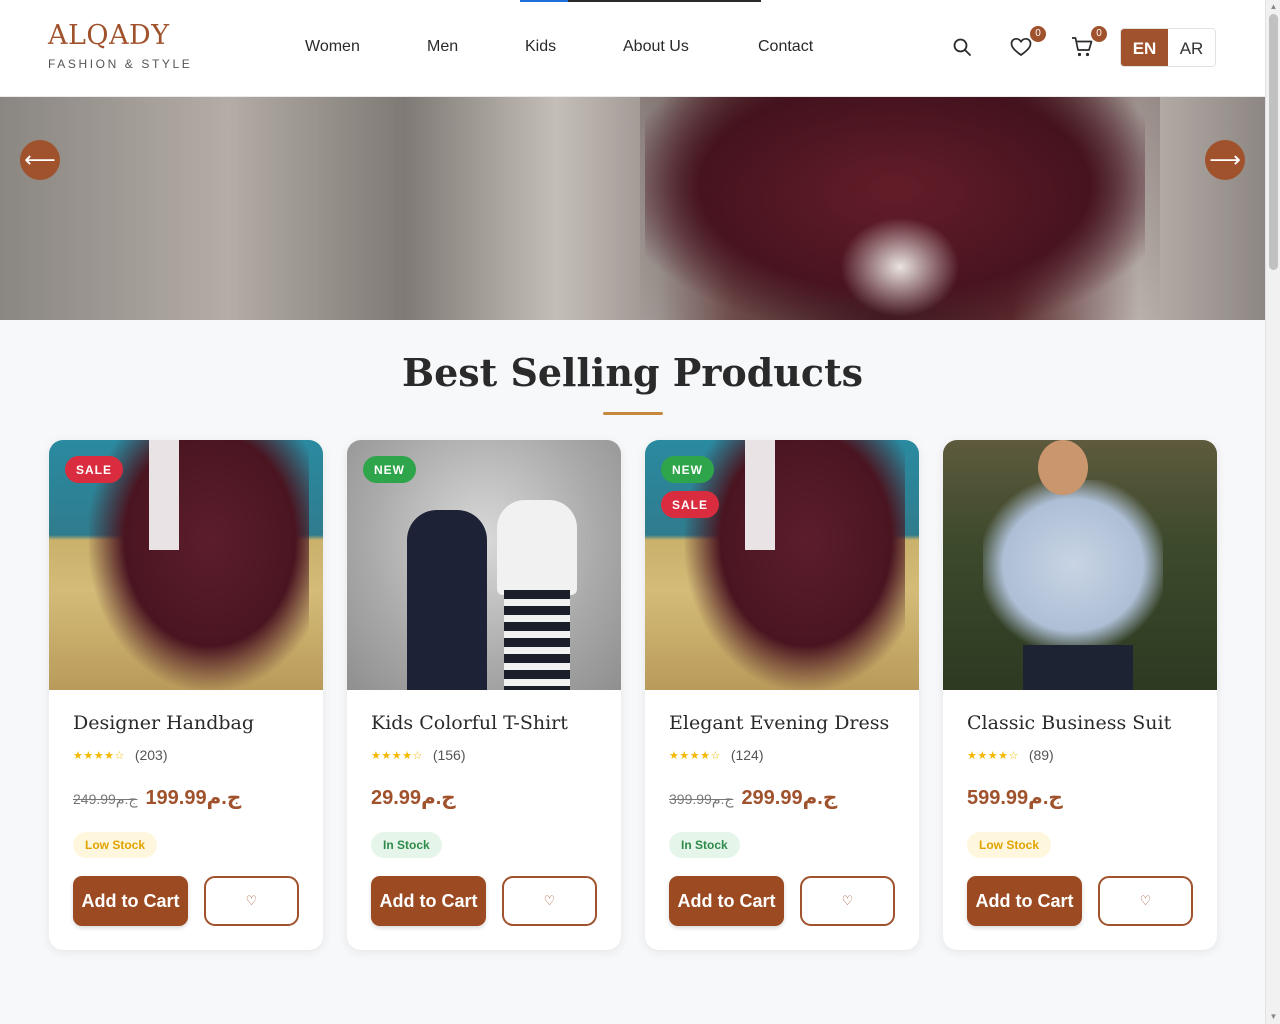  What do you see at coordinates (109, 35) in the screenshot?
I see `logo-title: ALQADY` at bounding box center [109, 35].